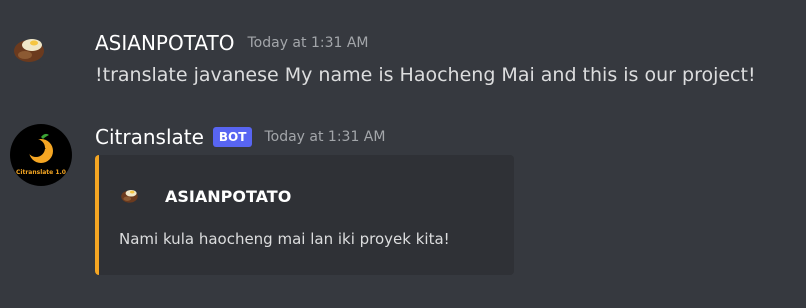 This screenshot has width=806, height=308. I want to click on bot-tag: BOT, so click(232, 137).